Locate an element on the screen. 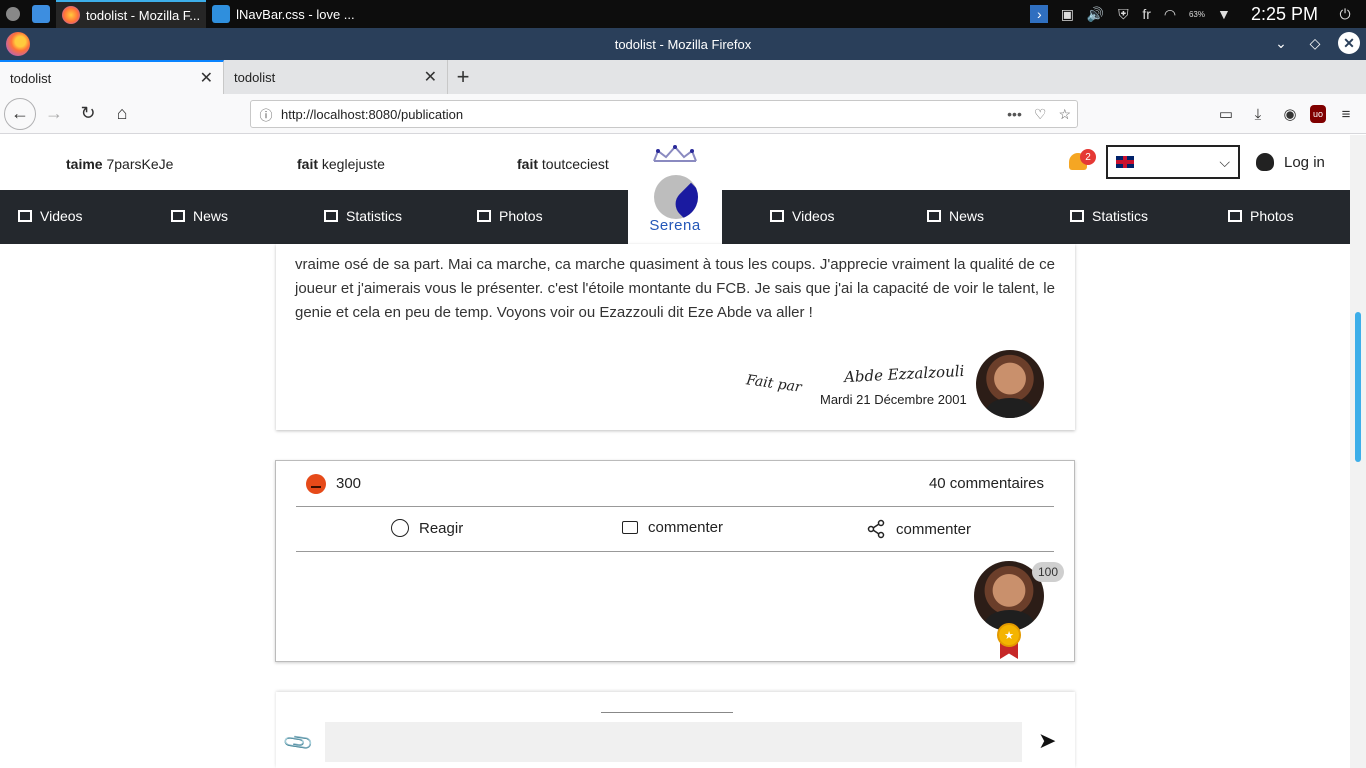 This screenshot has height=768, width=1366. react-button: Reagir is located at coordinates (427, 528).